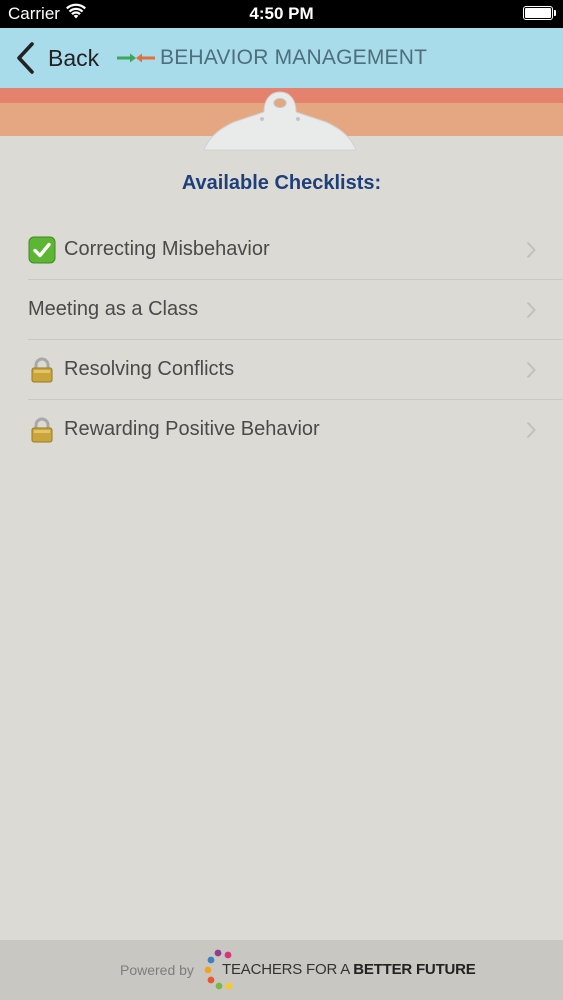 Image resolution: width=563 pixels, height=1000 pixels. Describe the element at coordinates (149, 369) in the screenshot. I see `list-item-label: Resolving Conflicts` at that location.